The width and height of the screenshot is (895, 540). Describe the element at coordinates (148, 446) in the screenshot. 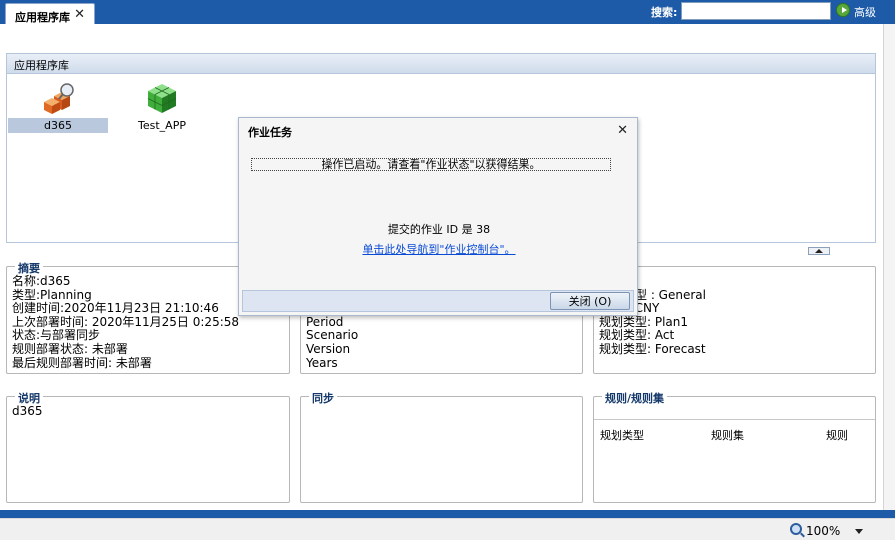

I see `description-group: 说明 d365` at that location.